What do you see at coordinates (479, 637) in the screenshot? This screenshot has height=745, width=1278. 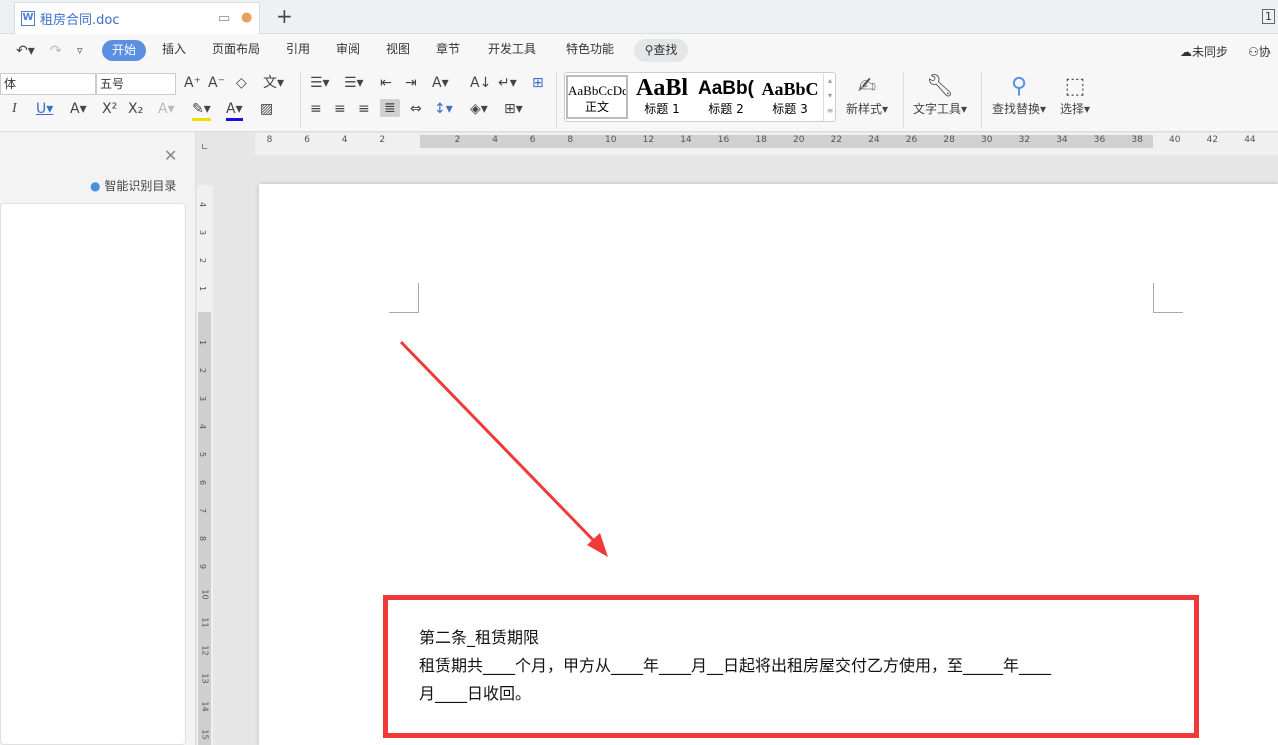 I see `section-heading: 第二条_租赁期限` at bounding box center [479, 637].